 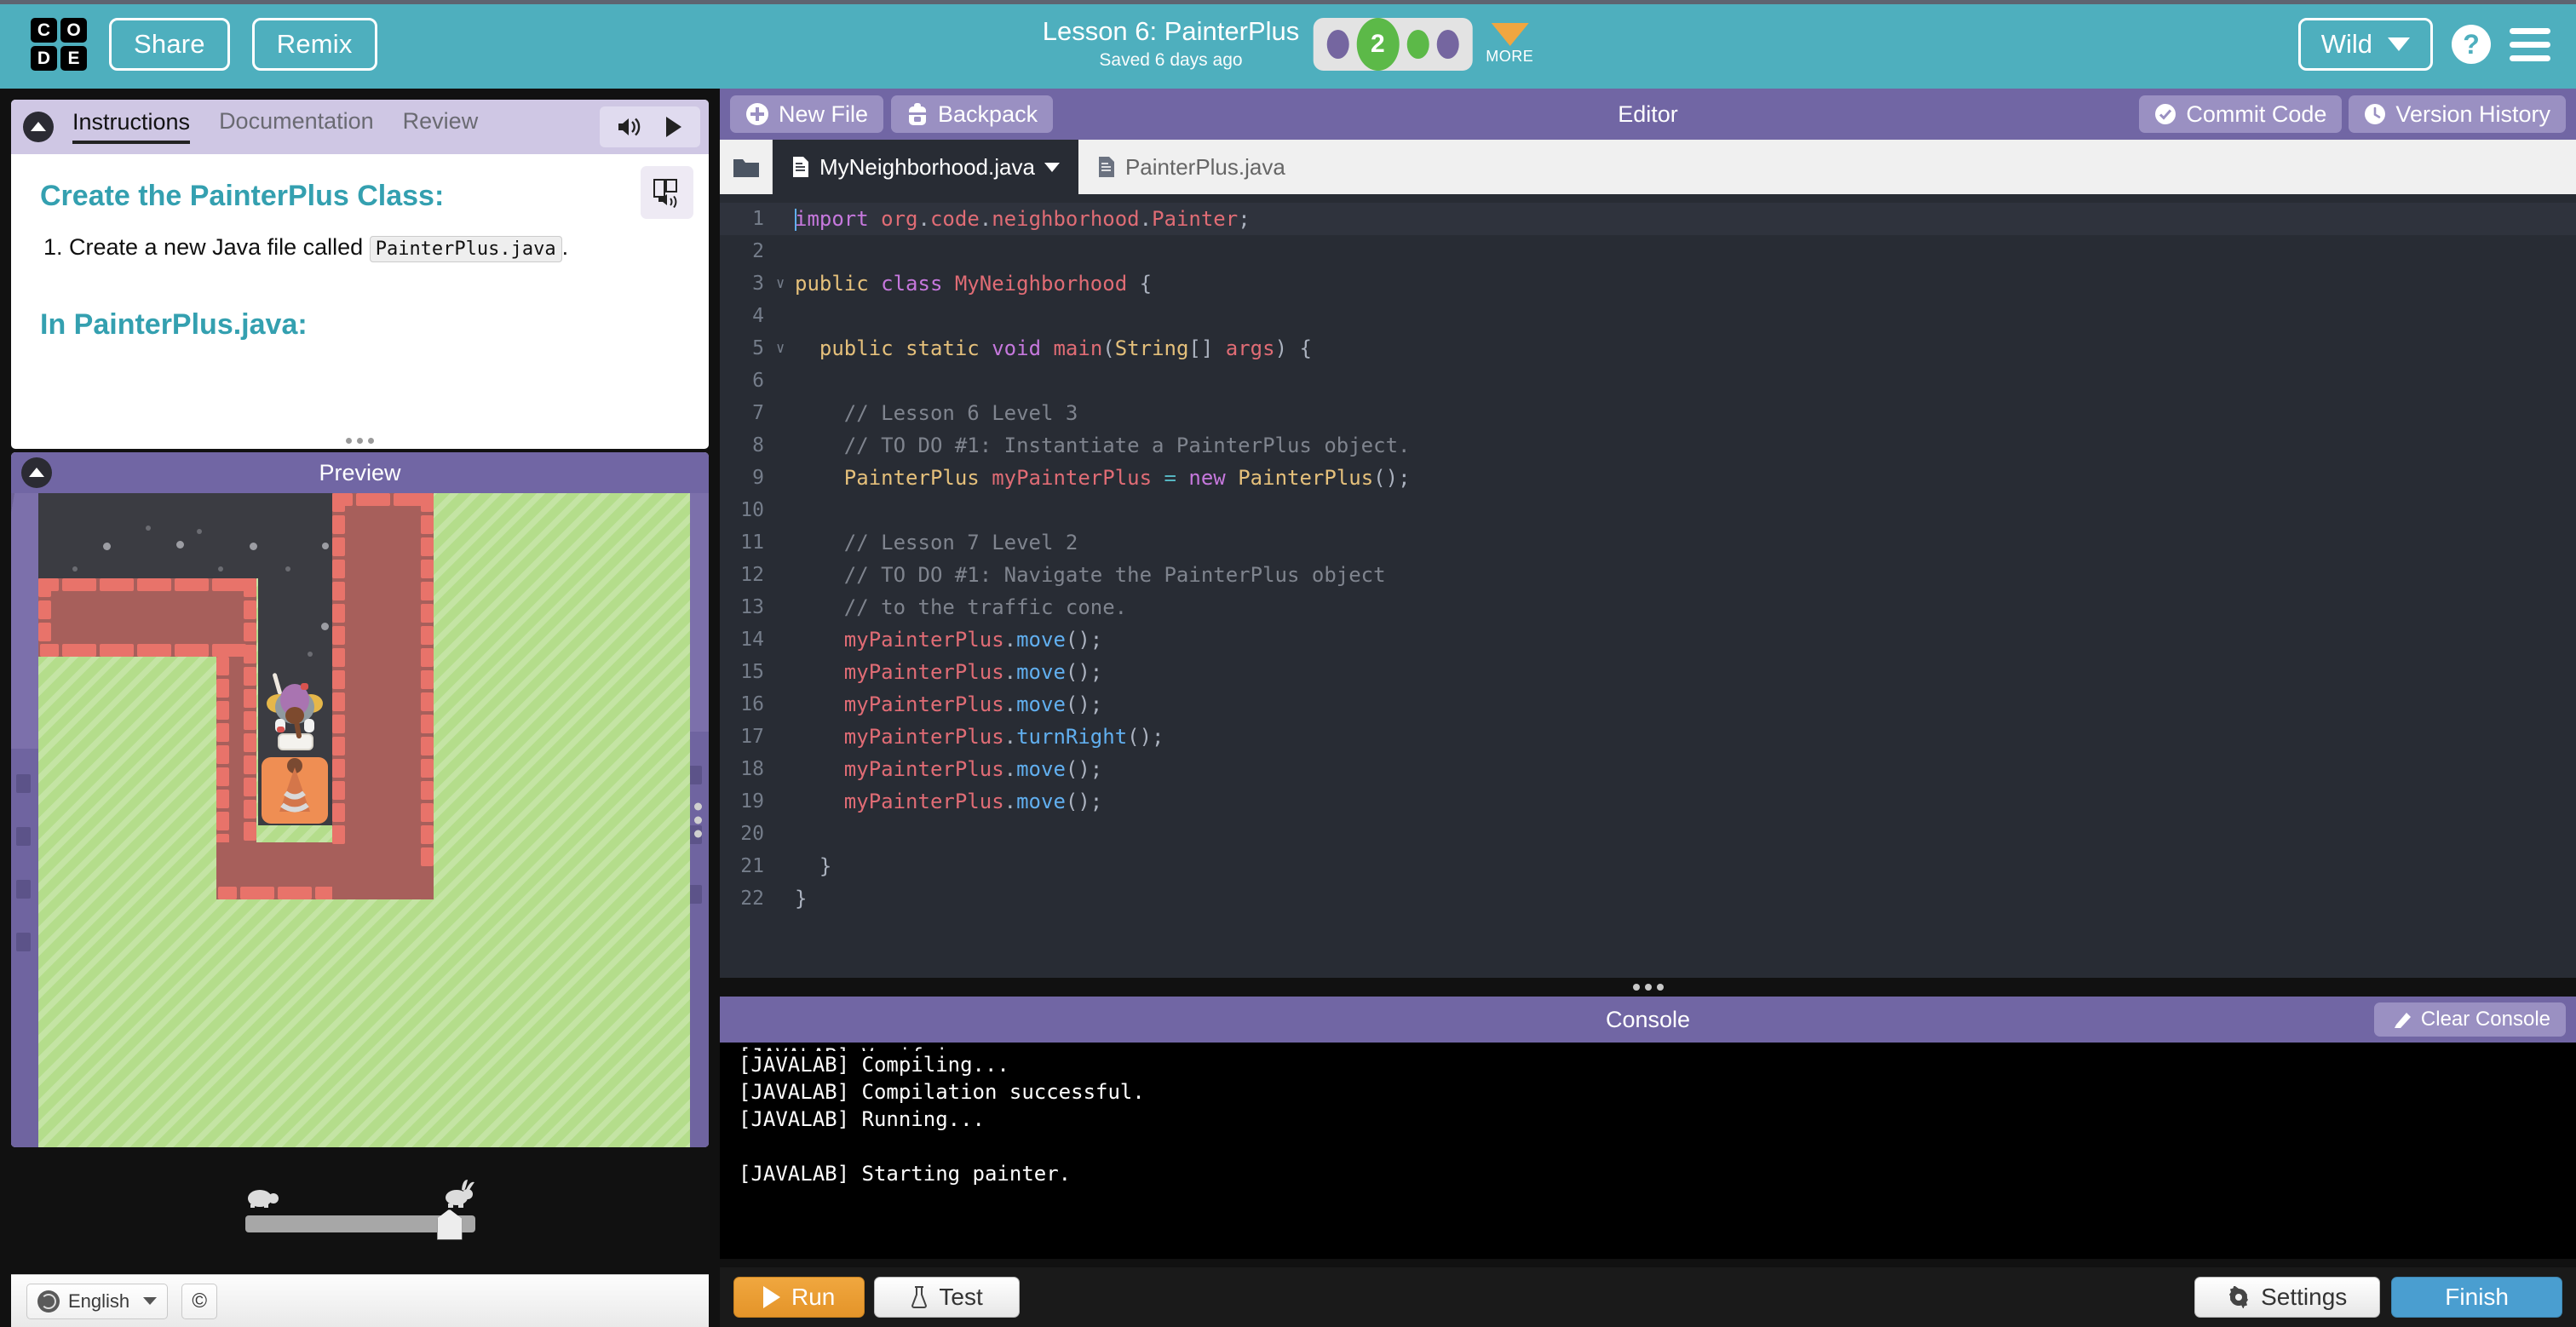 I want to click on code-line: 10, so click(x=1648, y=510).